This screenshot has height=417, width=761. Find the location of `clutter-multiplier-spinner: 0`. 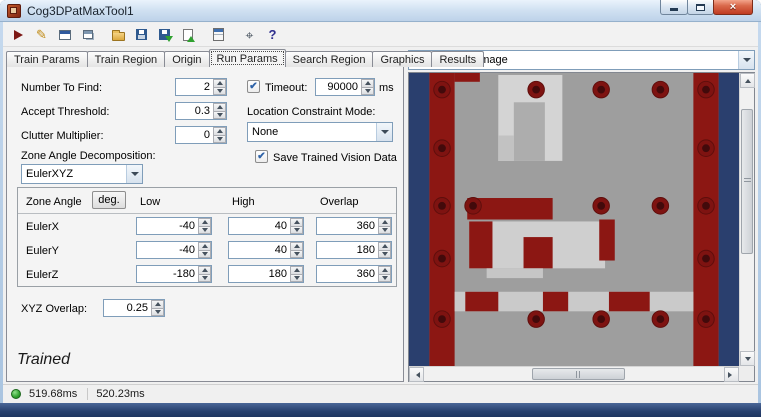

clutter-multiplier-spinner: 0 is located at coordinates (201, 135).